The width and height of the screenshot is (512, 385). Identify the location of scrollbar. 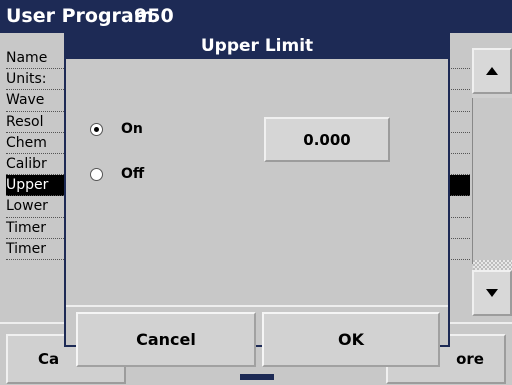
(492, 182).